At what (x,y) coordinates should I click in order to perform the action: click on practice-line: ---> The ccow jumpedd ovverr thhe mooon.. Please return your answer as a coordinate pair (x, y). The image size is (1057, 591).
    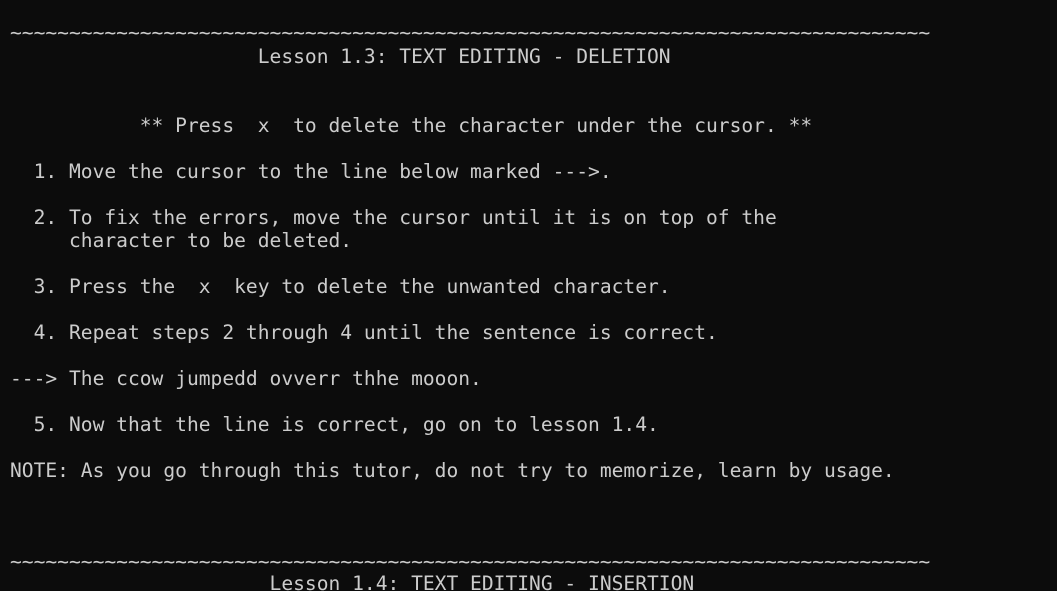
    Looking at the image, I should click on (246, 378).